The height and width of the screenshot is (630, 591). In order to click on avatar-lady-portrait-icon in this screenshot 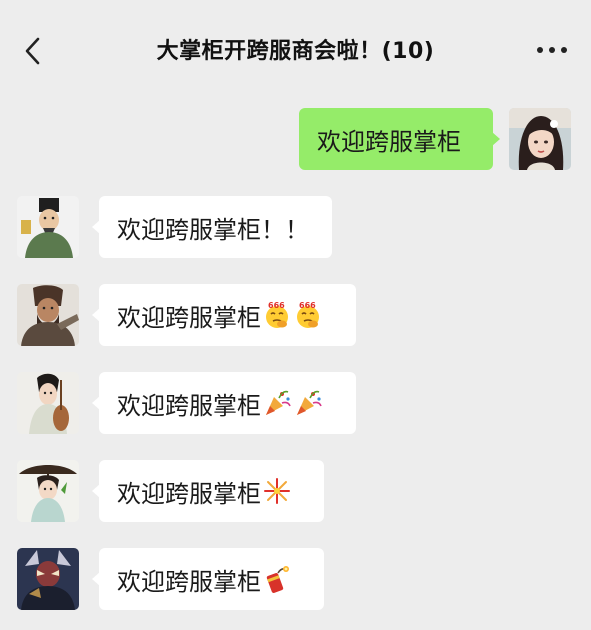, I will do `click(540, 139)`.